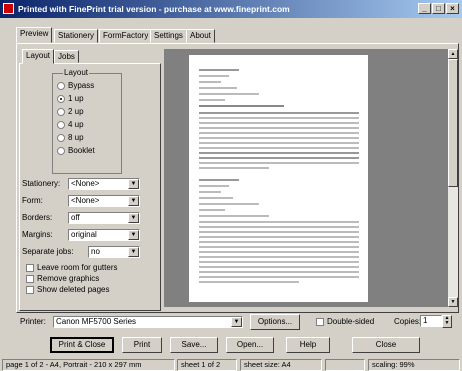 The height and width of the screenshot is (371, 462). Describe the element at coordinates (104, 201) in the screenshot. I see `form-select: <None> ▼` at that location.